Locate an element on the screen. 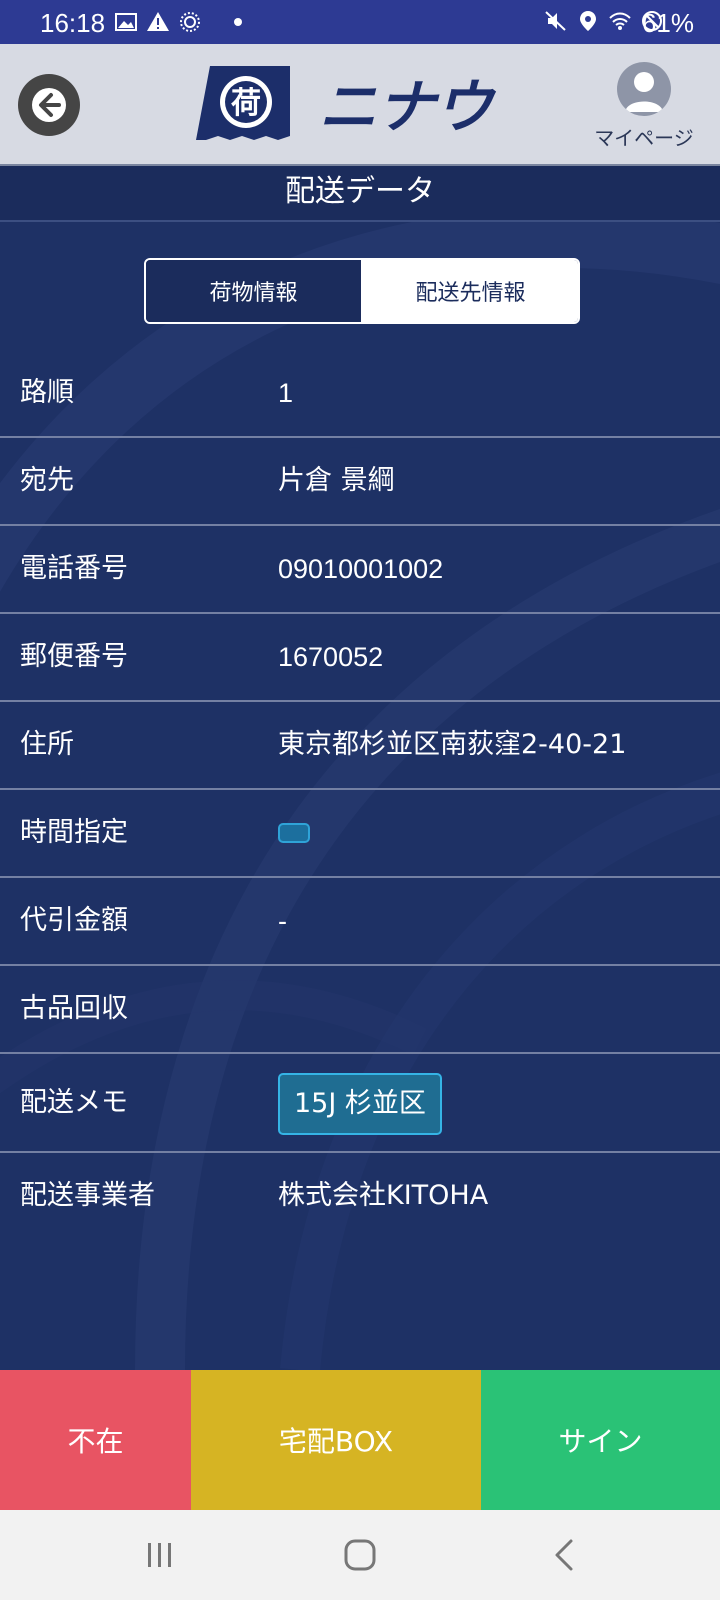 The height and width of the screenshot is (1600, 720). system-nav-bar is located at coordinates (360, 1555).